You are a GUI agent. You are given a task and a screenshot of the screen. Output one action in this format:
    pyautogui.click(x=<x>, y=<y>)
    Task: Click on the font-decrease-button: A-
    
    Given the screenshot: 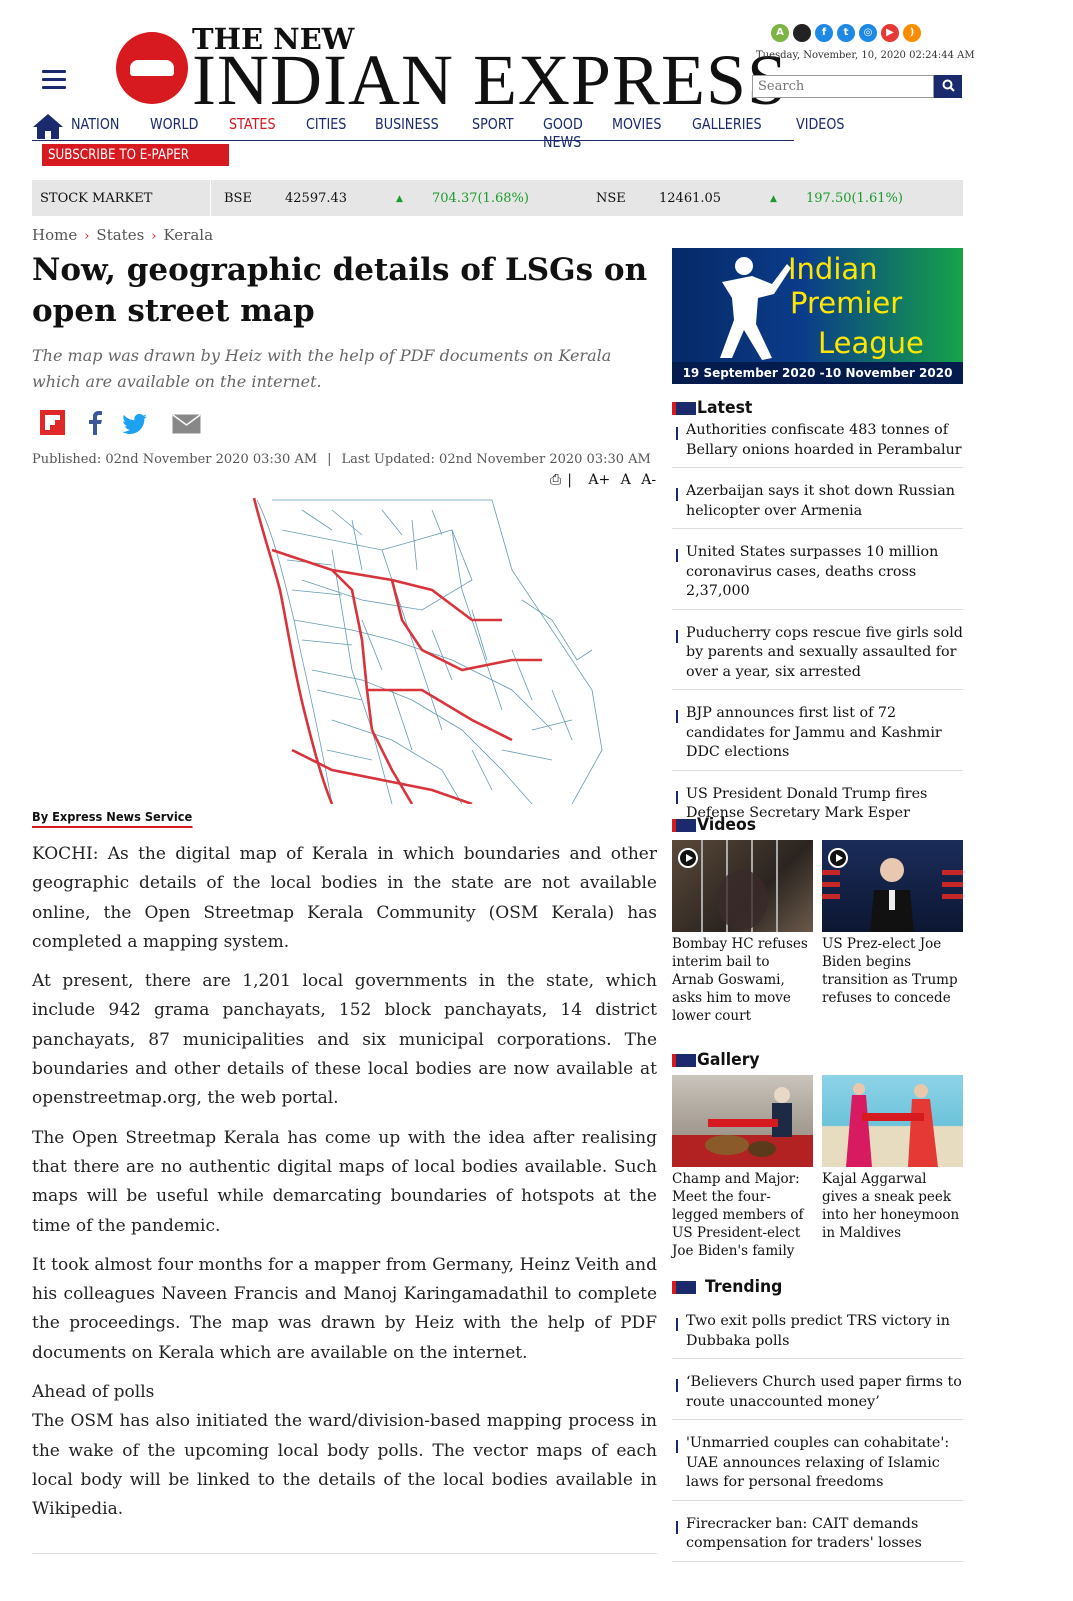 What is the action you would take?
    pyautogui.click(x=648, y=480)
    